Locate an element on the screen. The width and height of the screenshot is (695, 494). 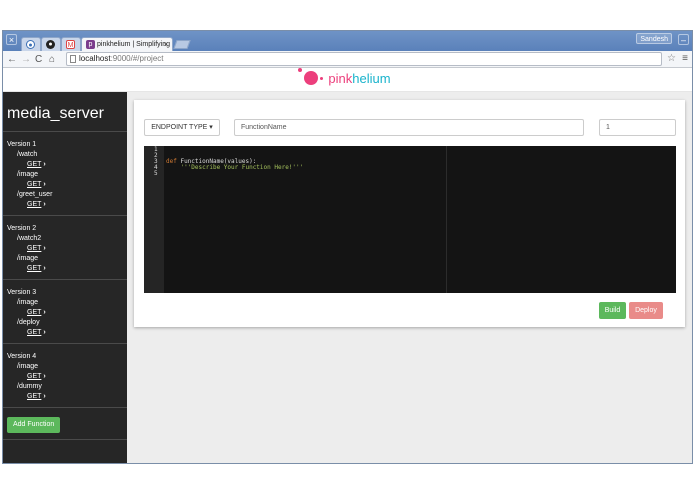
chrome-icon: ● is located at coordinates (30, 44).